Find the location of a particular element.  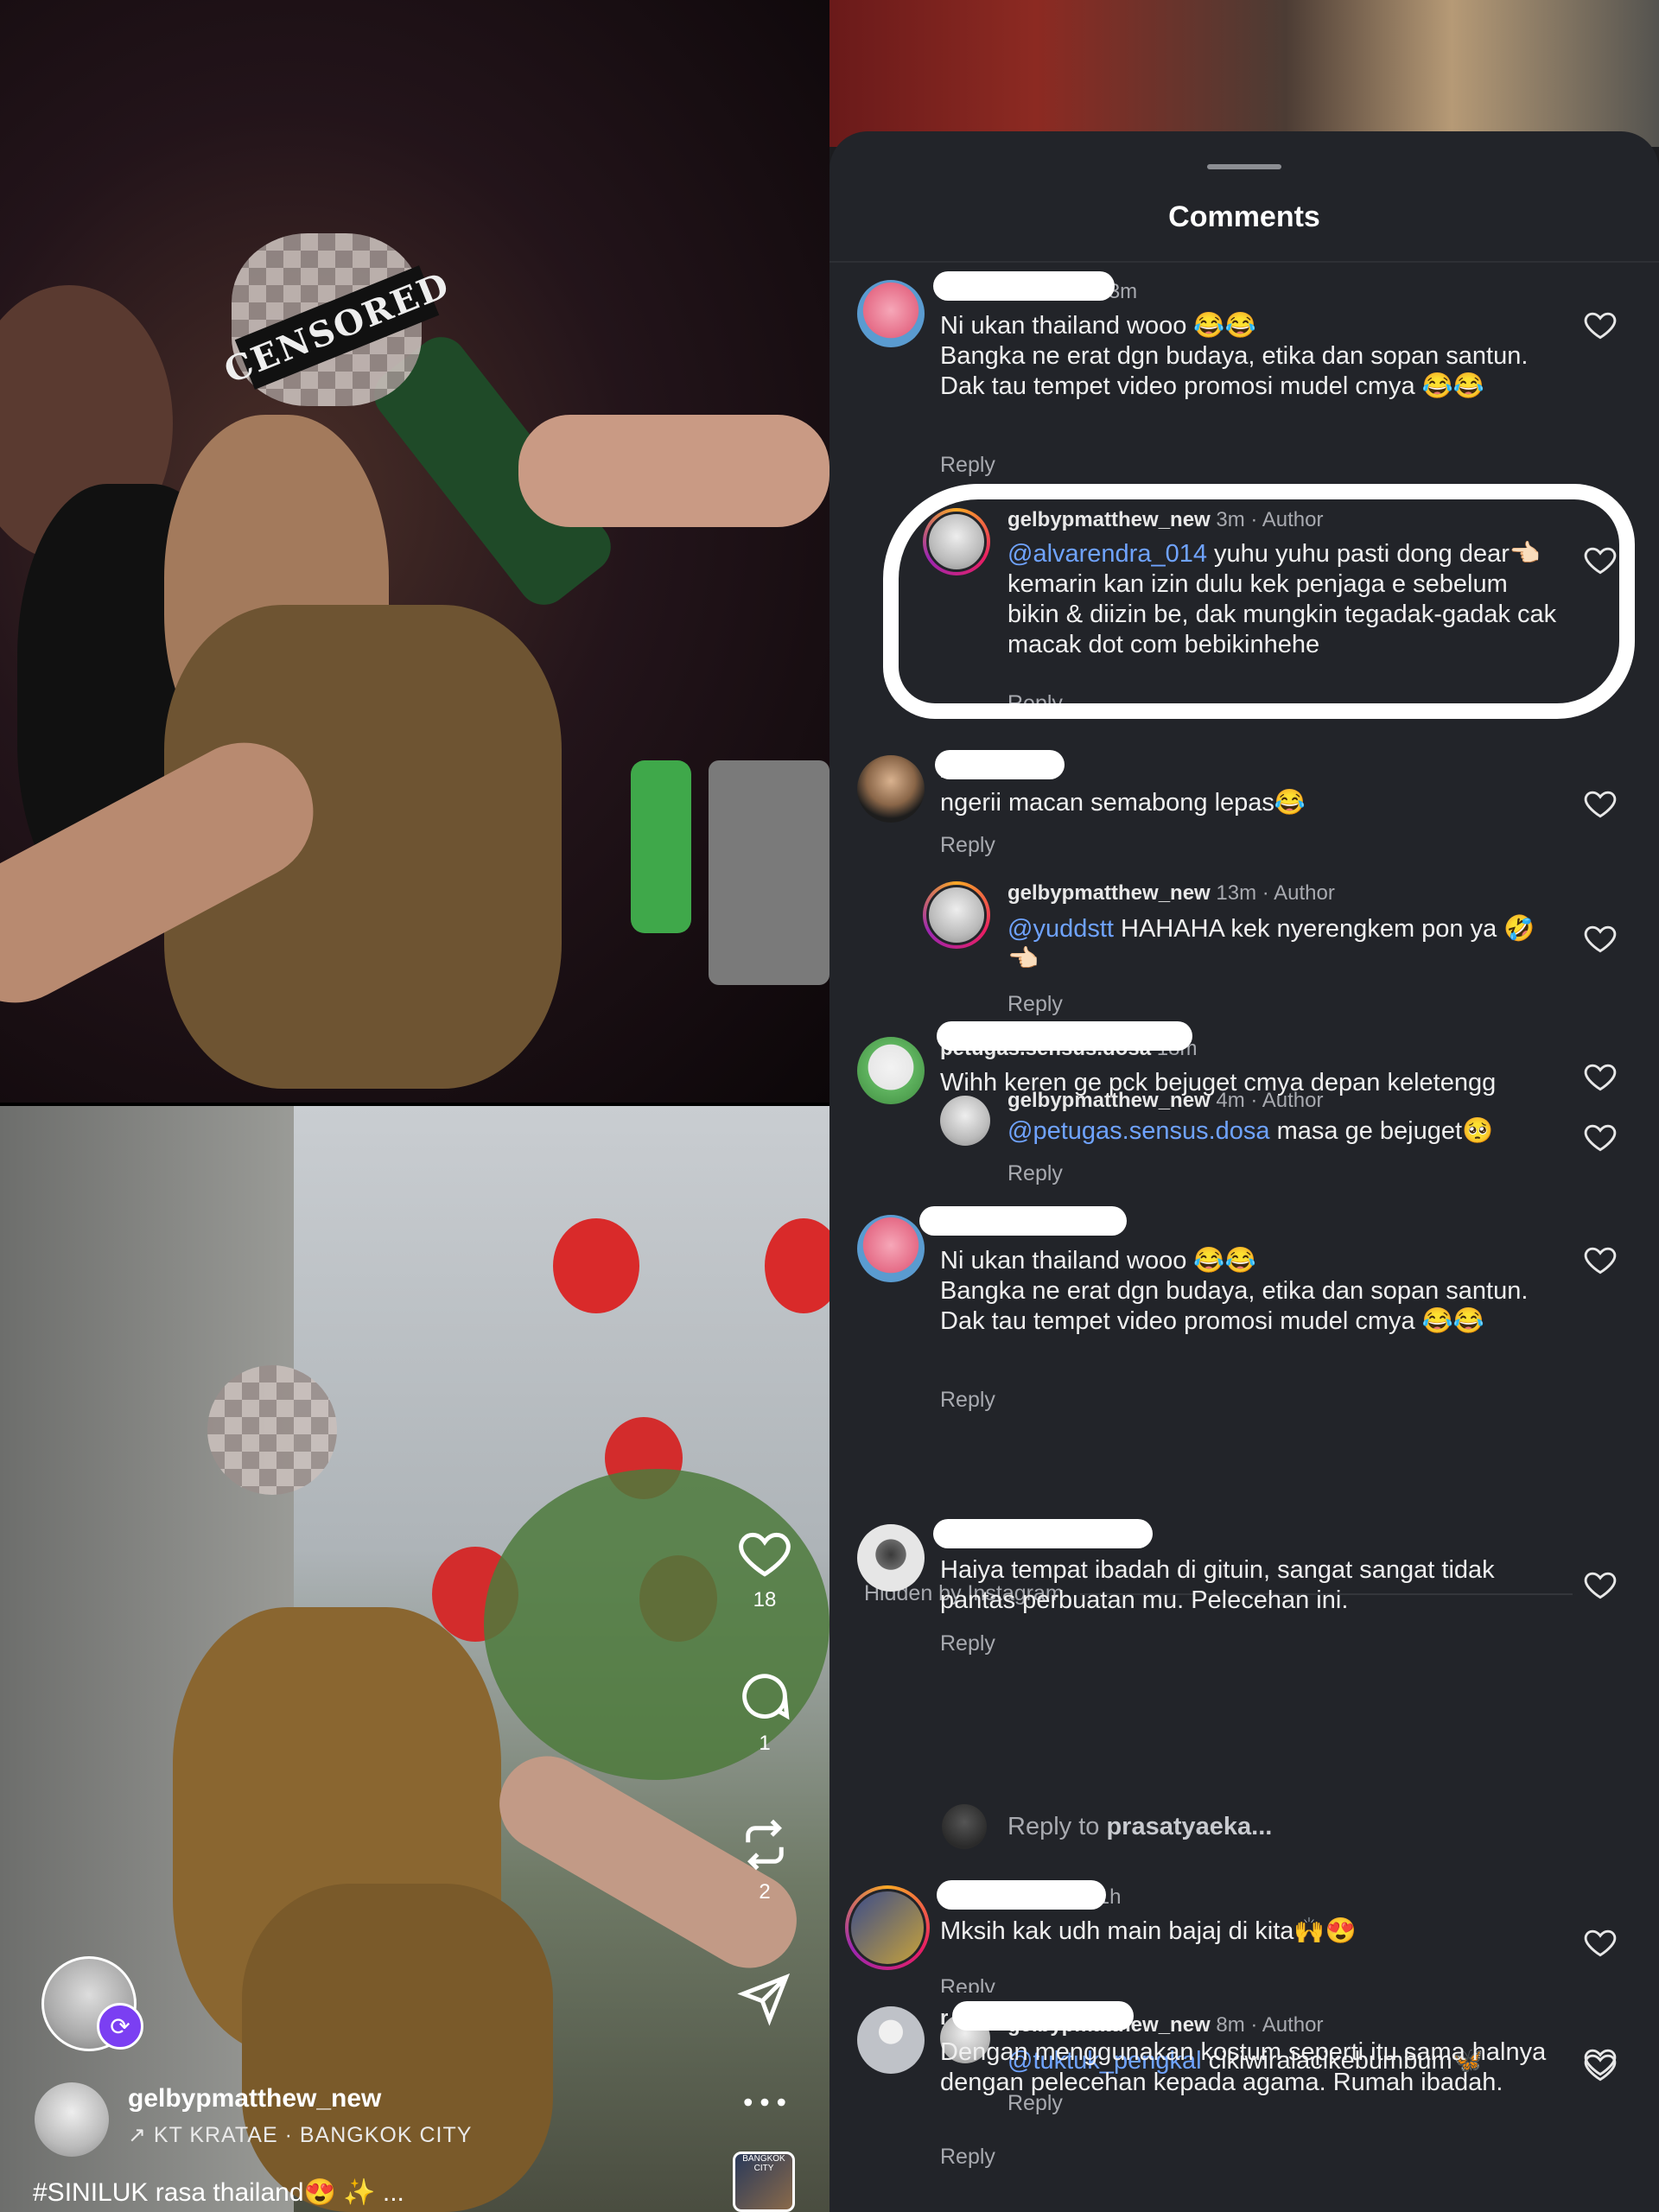

like-count: 18 is located at coordinates (765, 1599).